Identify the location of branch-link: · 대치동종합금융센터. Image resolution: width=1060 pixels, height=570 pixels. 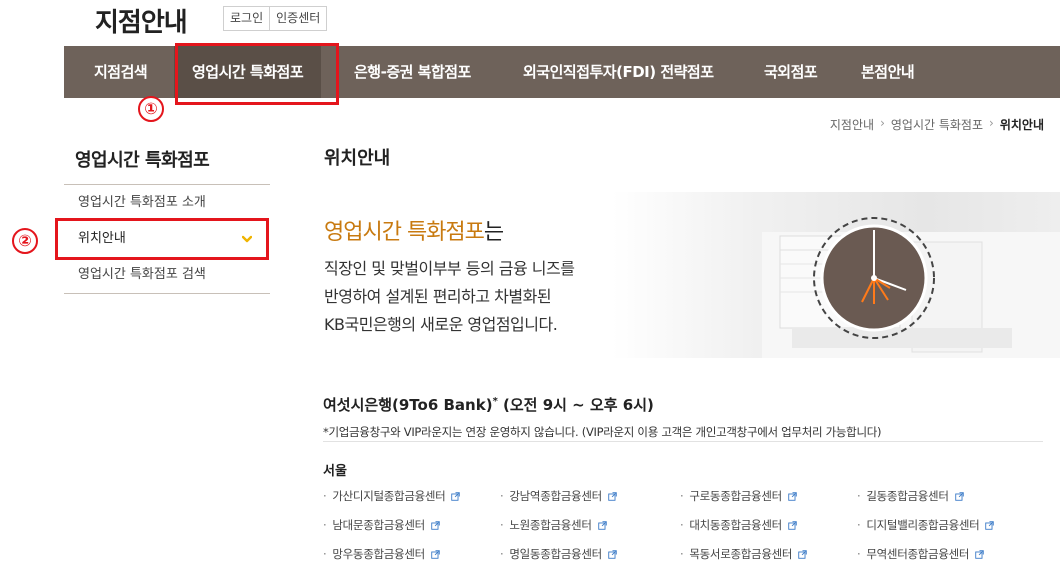
(738, 525).